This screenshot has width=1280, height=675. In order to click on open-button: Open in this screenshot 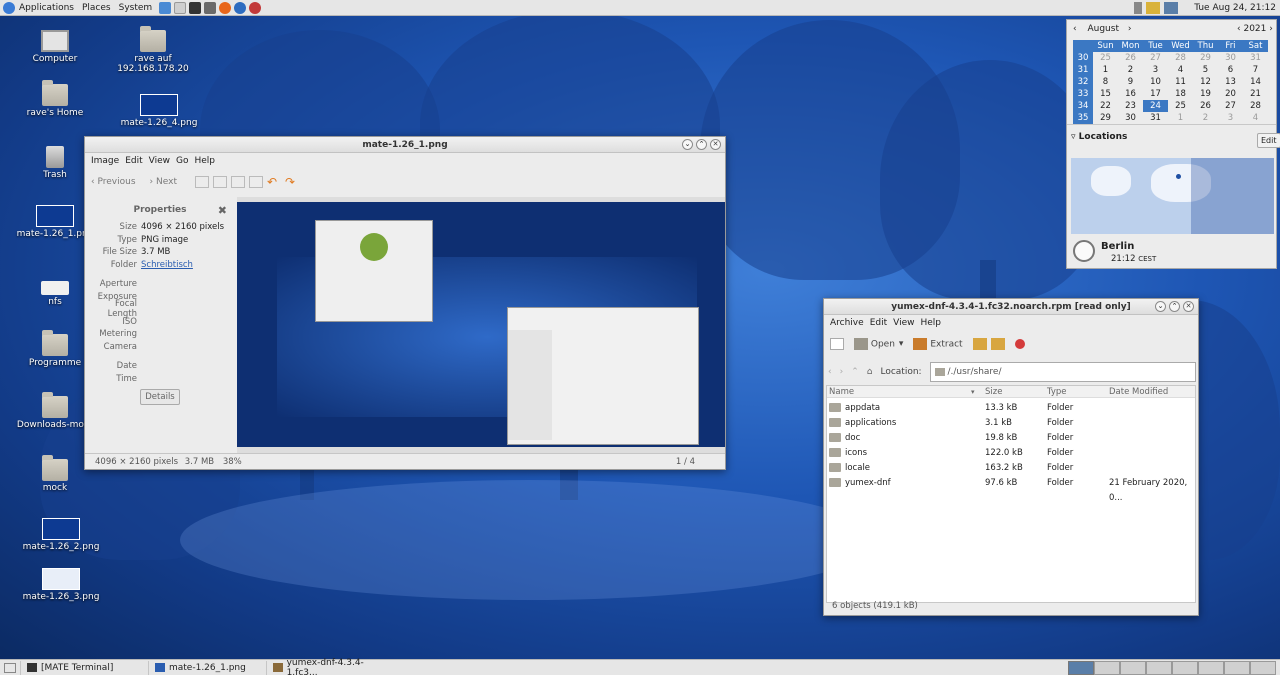, I will do `click(874, 344)`.